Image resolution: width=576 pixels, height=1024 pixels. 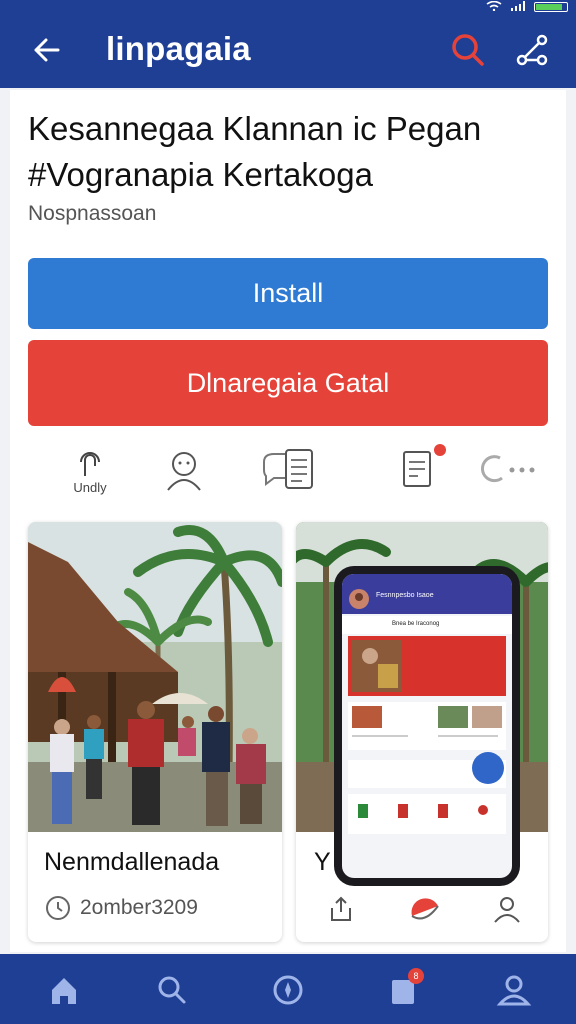 I want to click on compass-icon, so click(x=288, y=990).